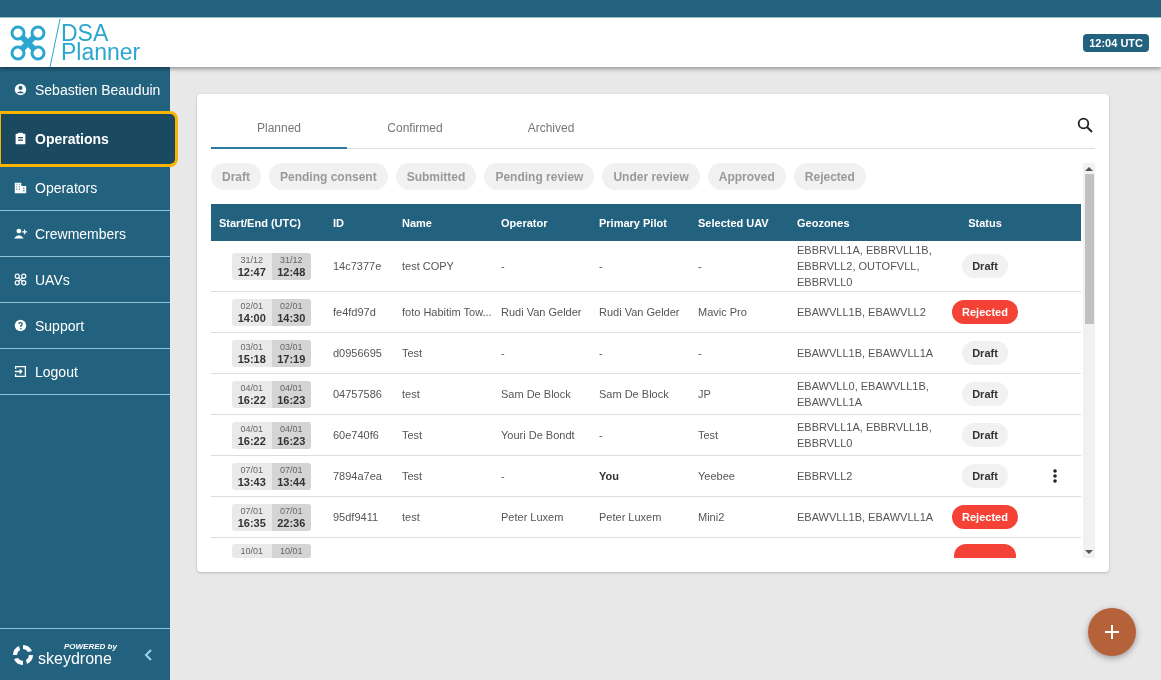  What do you see at coordinates (85, 326) in the screenshot?
I see `sidebar-item: Support` at bounding box center [85, 326].